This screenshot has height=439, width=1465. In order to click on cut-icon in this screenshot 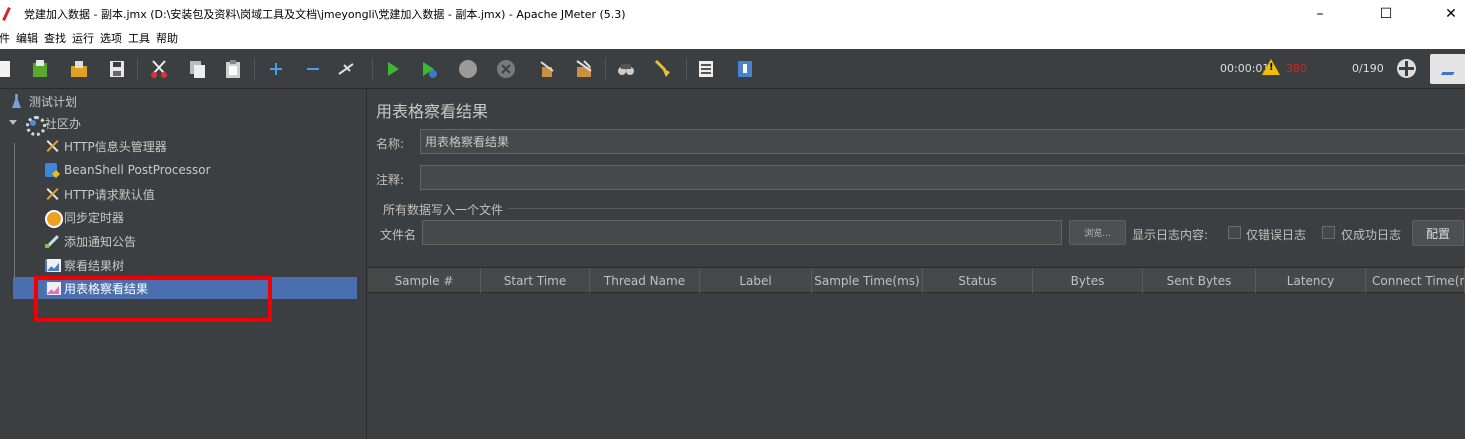, I will do `click(159, 69)`.